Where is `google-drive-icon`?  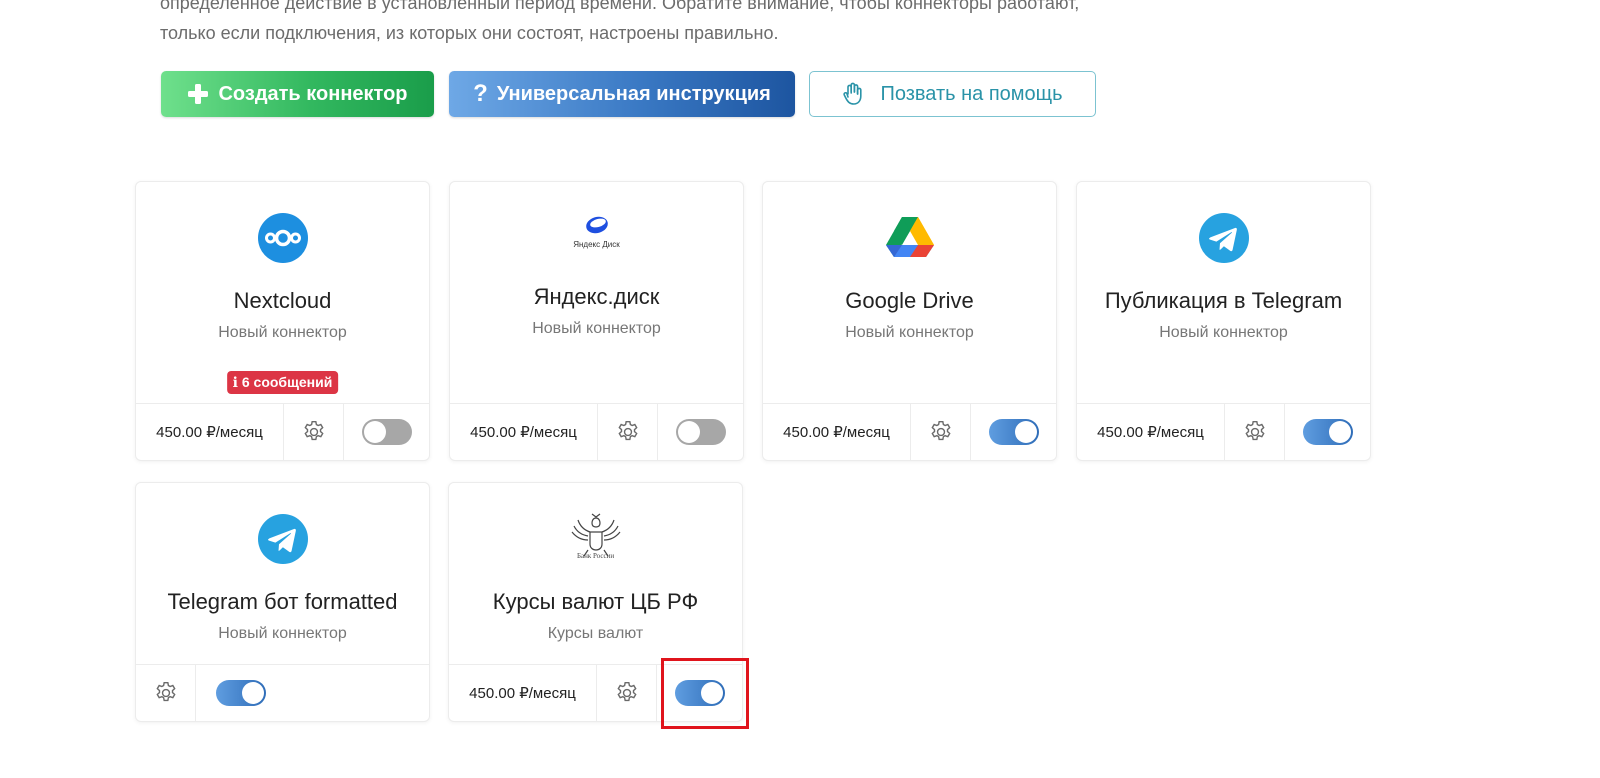 google-drive-icon is located at coordinates (910, 240).